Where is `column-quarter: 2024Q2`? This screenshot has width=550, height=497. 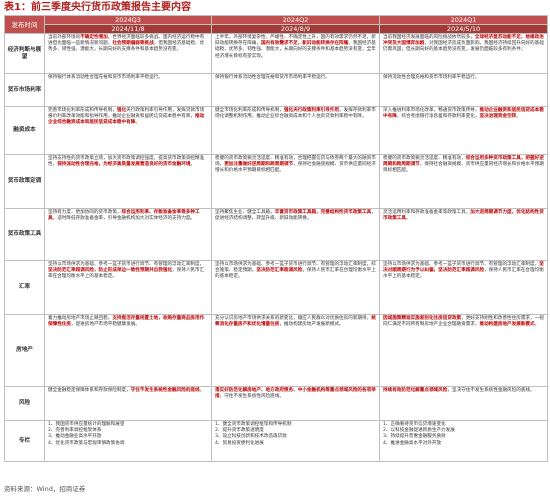
column-quarter: 2024Q2 is located at coordinates (295, 20).